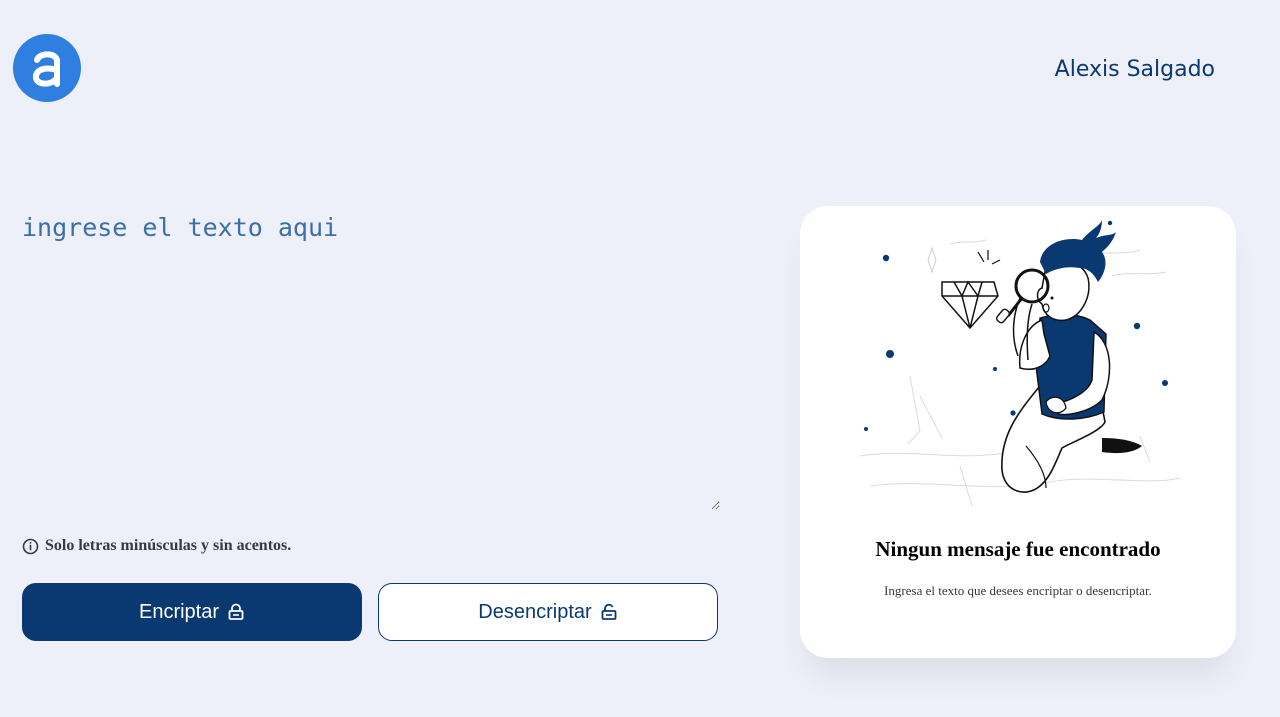  What do you see at coordinates (30, 546) in the screenshot?
I see `info-circle-icon` at bounding box center [30, 546].